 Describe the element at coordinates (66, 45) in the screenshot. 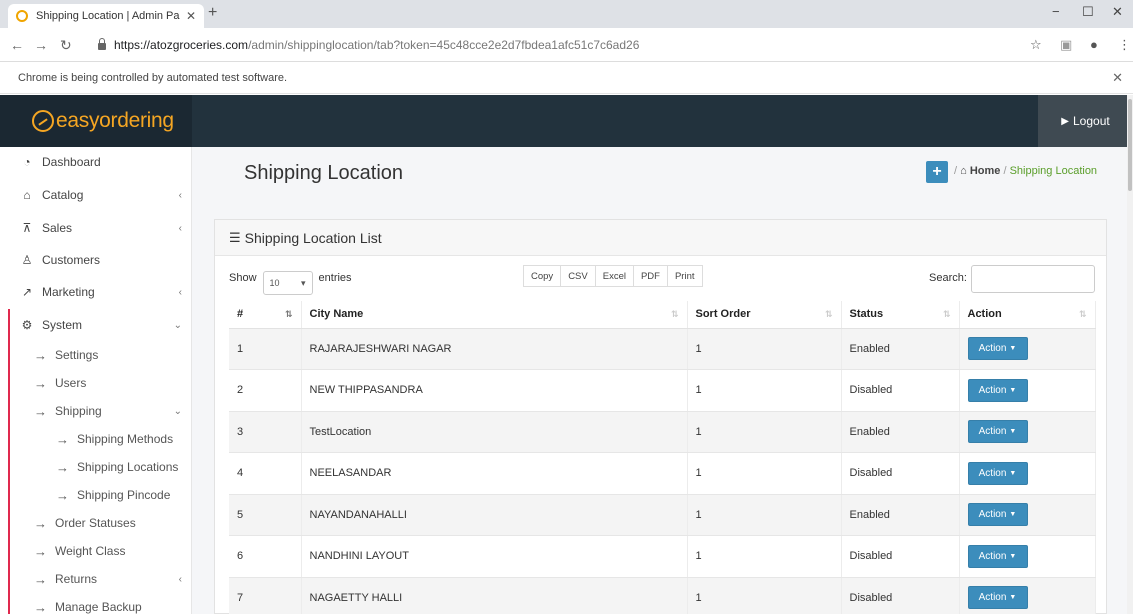

I see `reload-icon: ↻` at that location.